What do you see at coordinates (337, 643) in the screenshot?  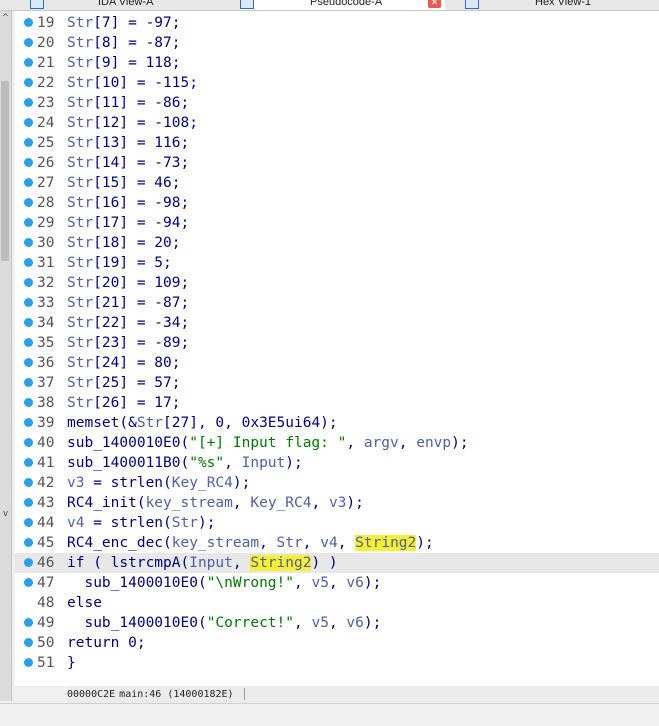 I see `code-line: 50 return 0;` at bounding box center [337, 643].